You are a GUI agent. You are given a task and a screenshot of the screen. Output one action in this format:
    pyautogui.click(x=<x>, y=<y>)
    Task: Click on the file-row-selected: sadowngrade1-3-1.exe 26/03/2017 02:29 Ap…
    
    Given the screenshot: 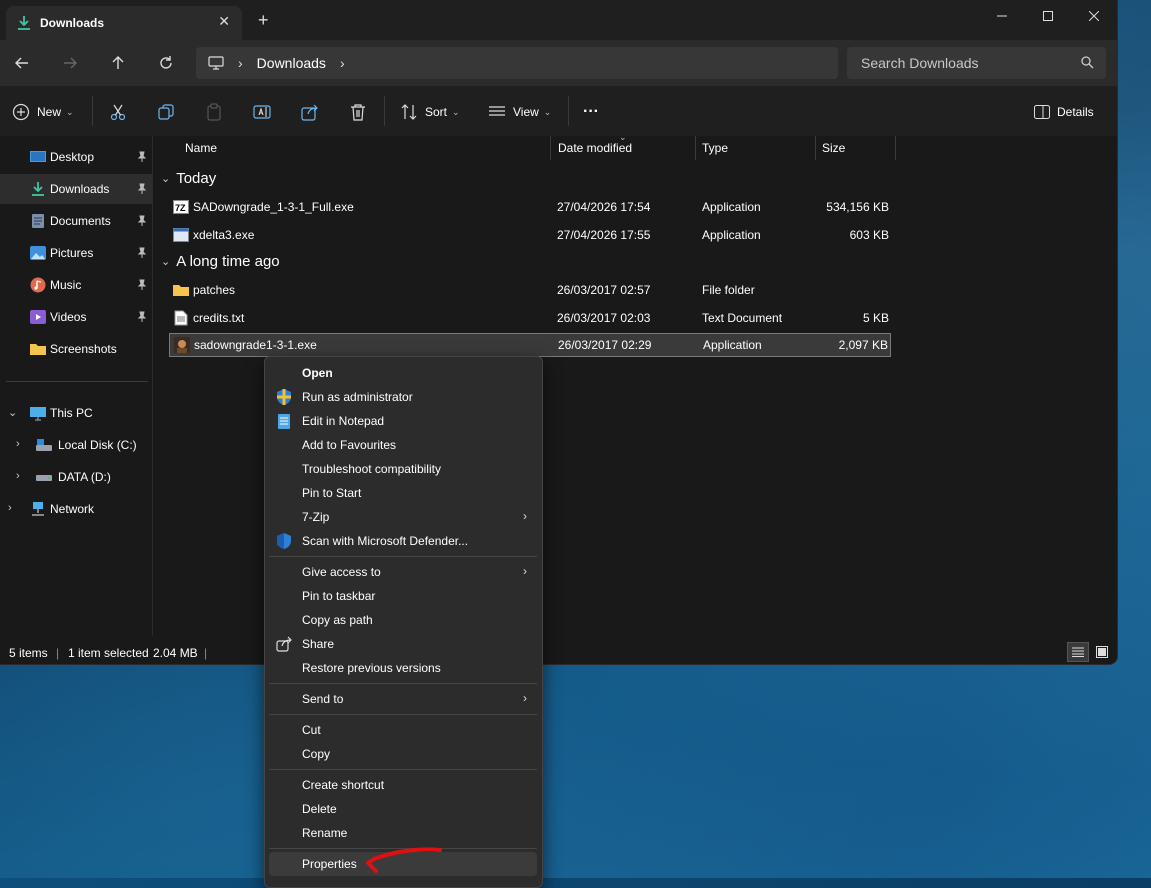 What is the action you would take?
    pyautogui.click(x=530, y=345)
    